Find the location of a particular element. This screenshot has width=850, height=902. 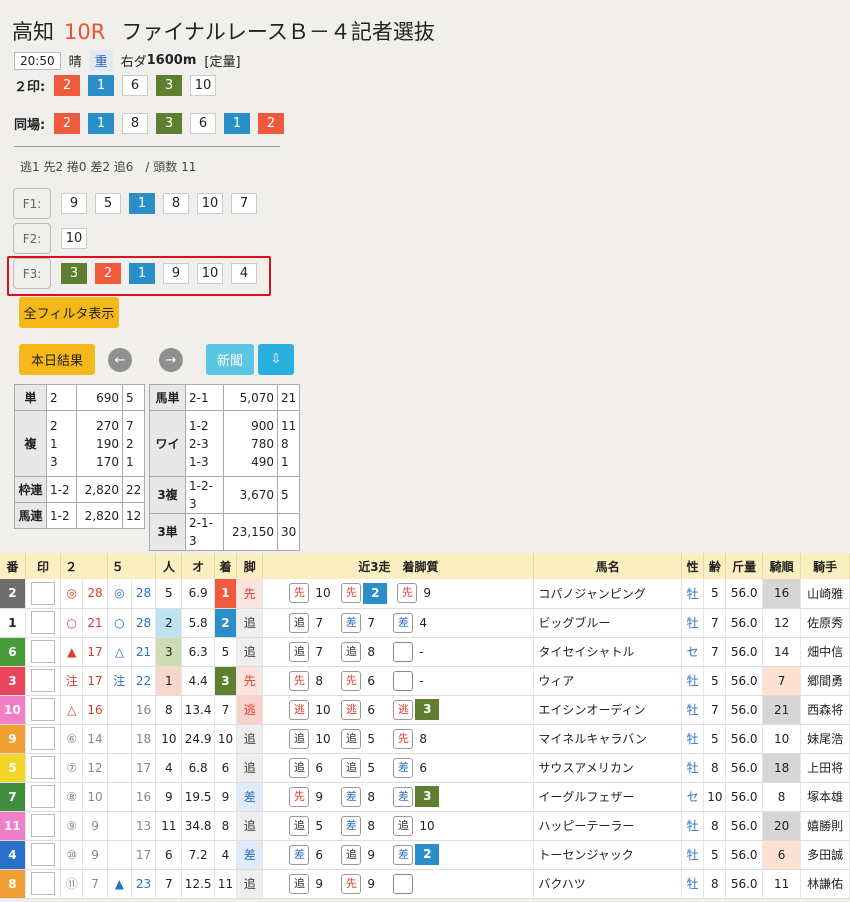

filter-button-f1: F1: is located at coordinates (32, 203).